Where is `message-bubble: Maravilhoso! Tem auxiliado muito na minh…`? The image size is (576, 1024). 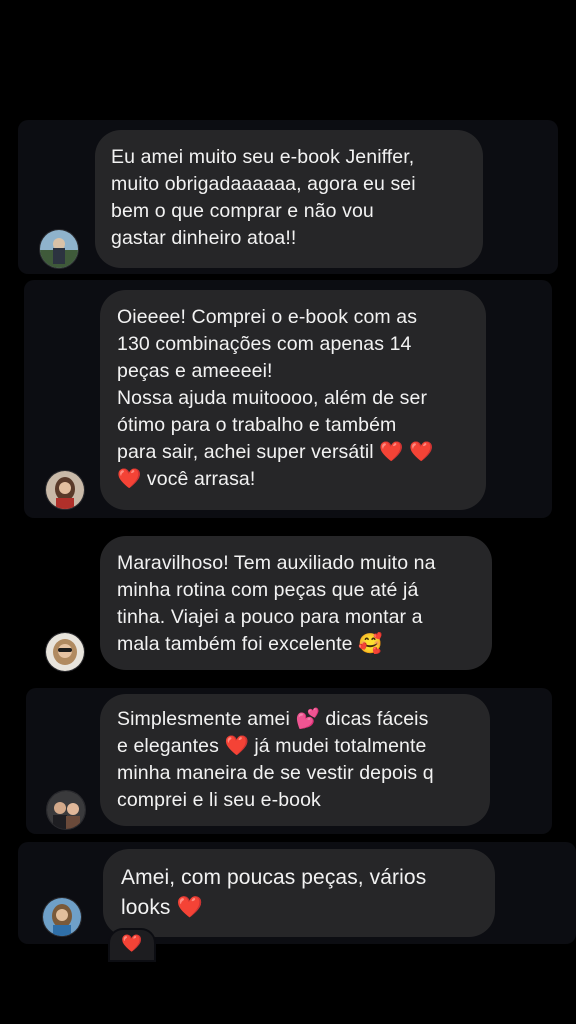
message-bubble: Maravilhoso! Tem auxiliado muito na minh… is located at coordinates (296, 603).